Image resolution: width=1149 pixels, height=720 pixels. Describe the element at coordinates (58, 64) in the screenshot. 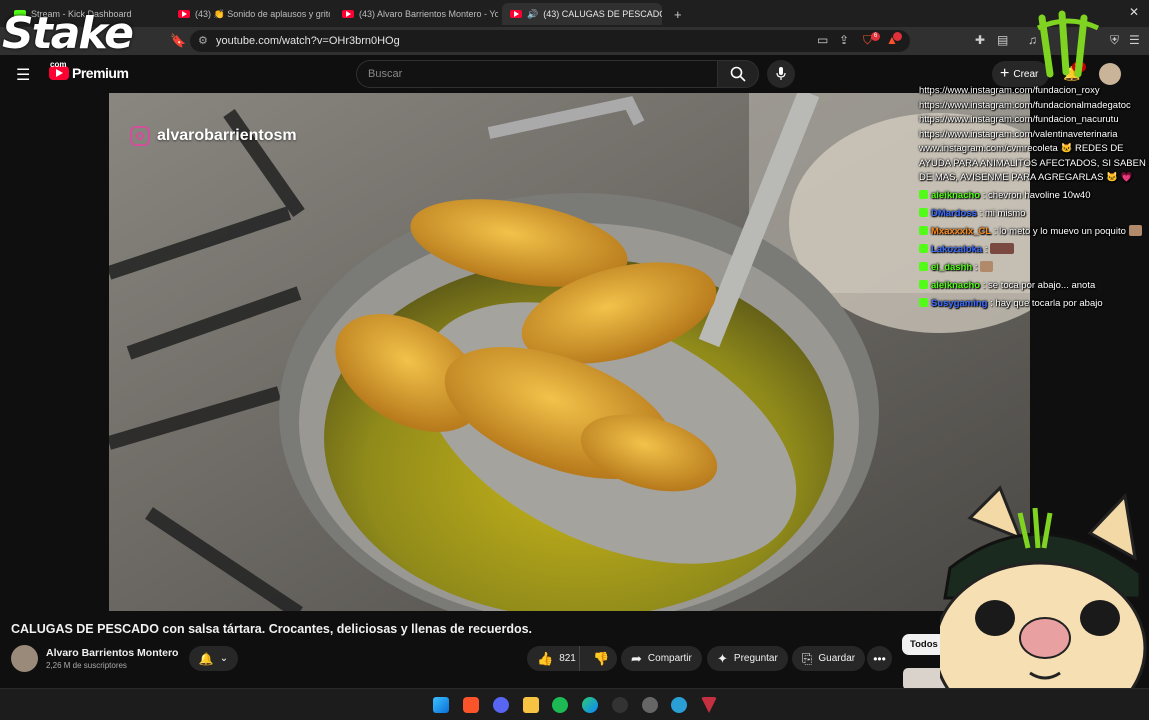

I see `stake-logo-sub: com` at that location.